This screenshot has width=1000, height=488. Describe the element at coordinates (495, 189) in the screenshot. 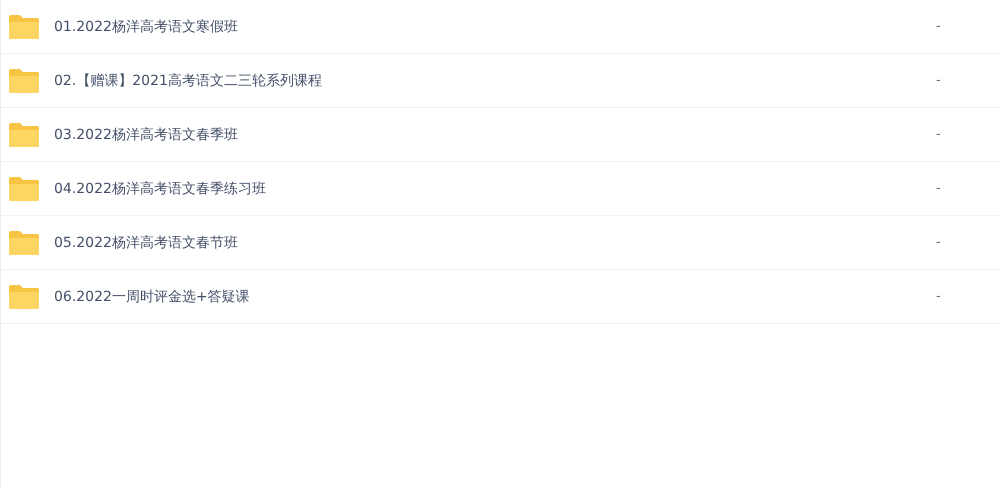

I see `folder-name: 04.2022杨洋高考语文春季练习班` at that location.